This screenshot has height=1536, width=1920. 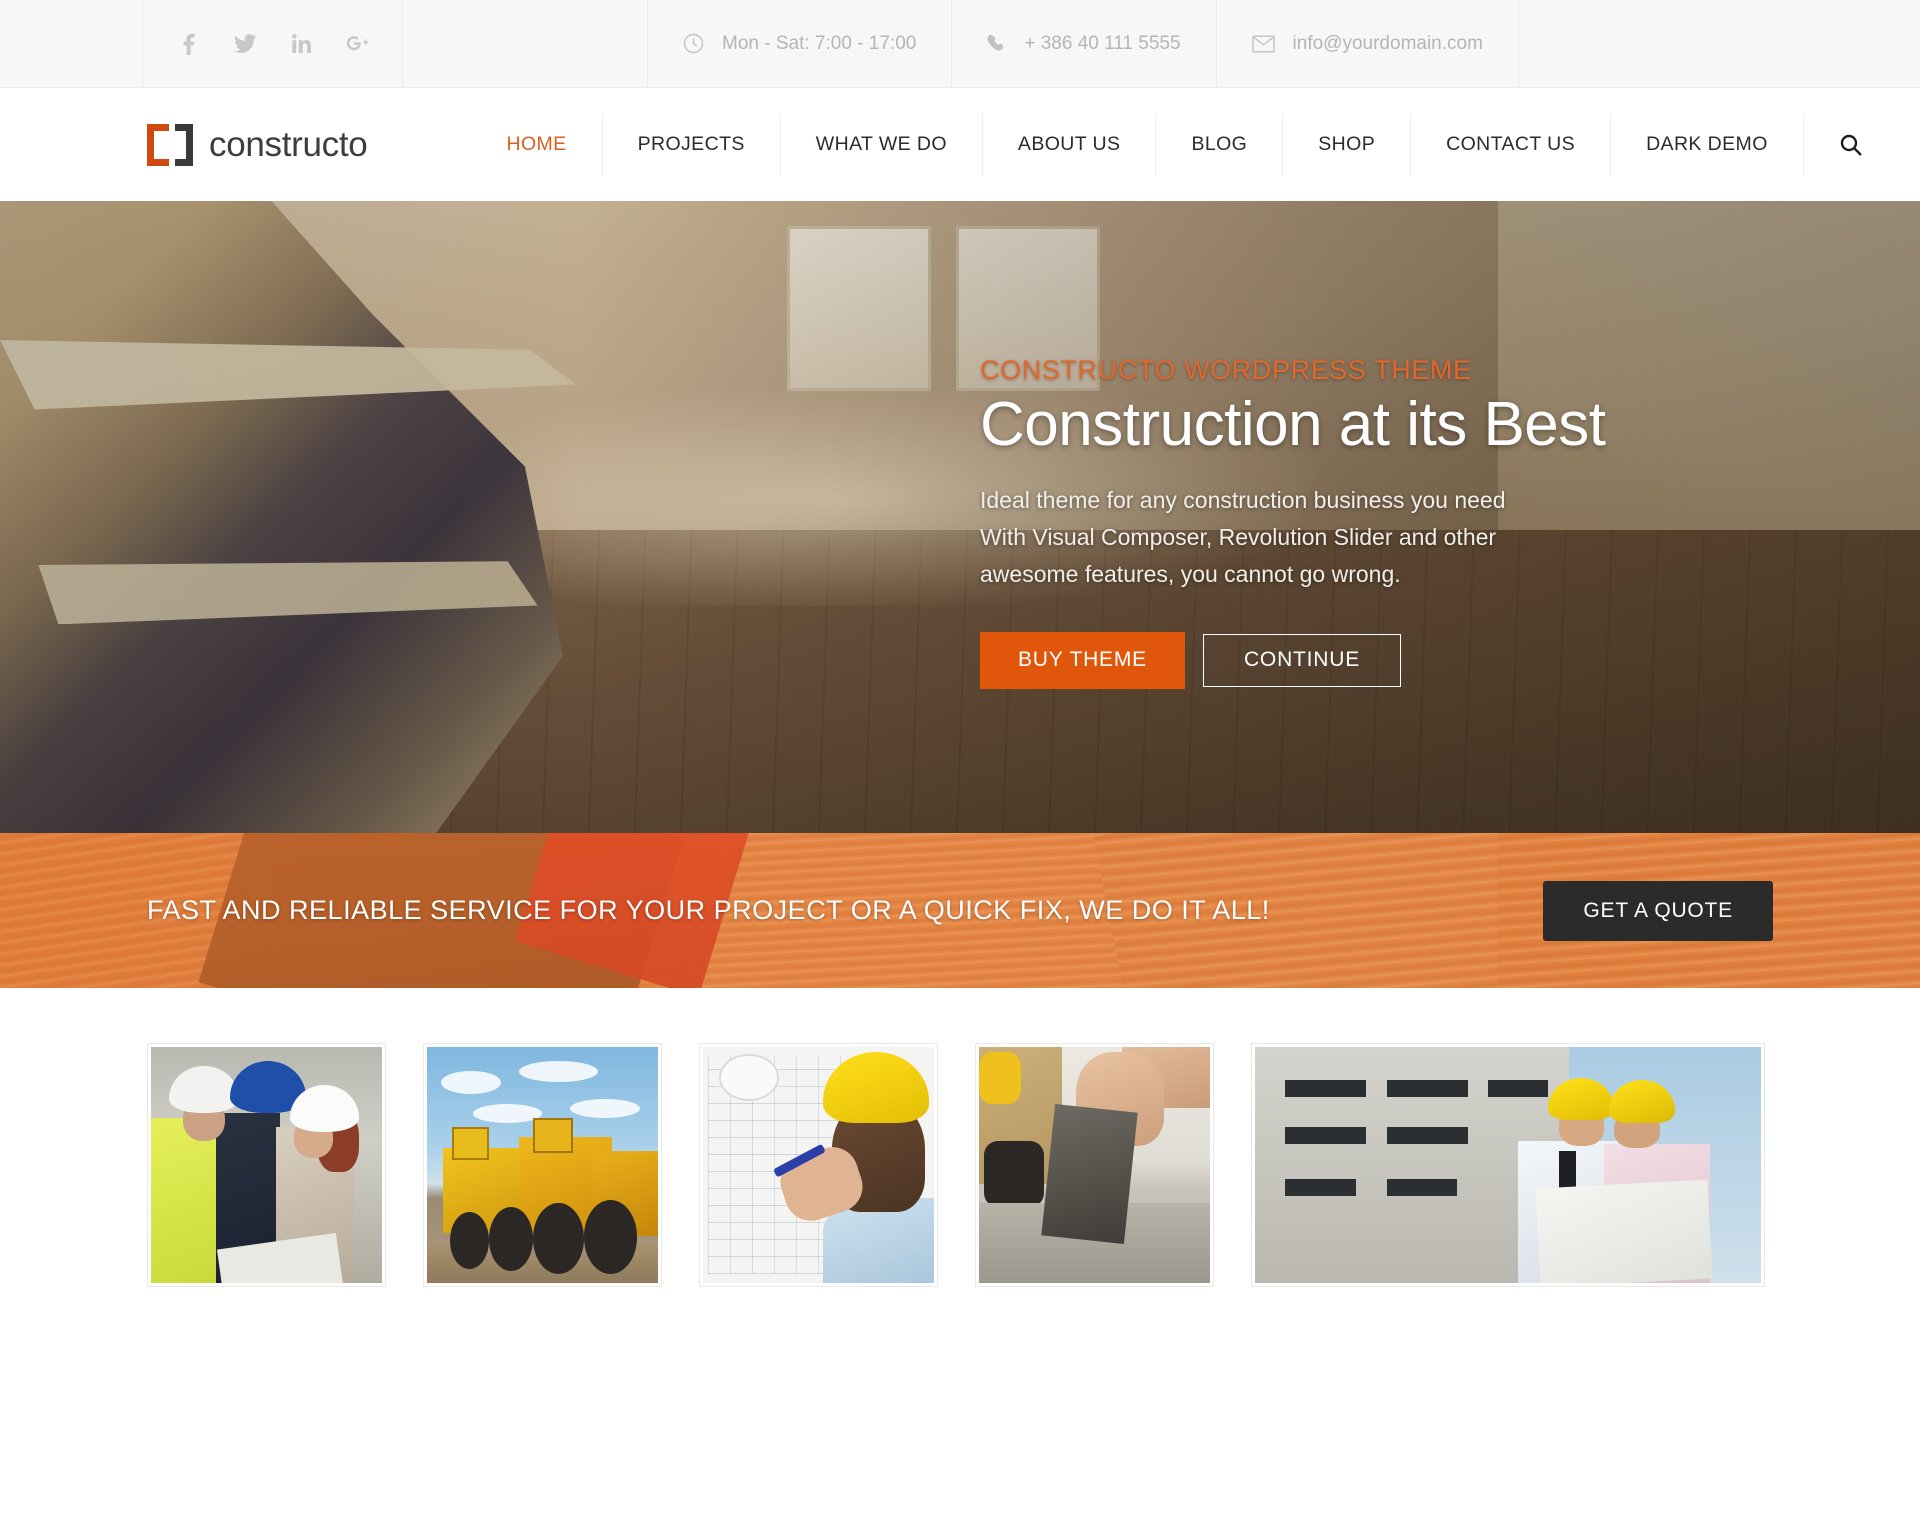 I want to click on site-logo: constructo, so click(x=257, y=144).